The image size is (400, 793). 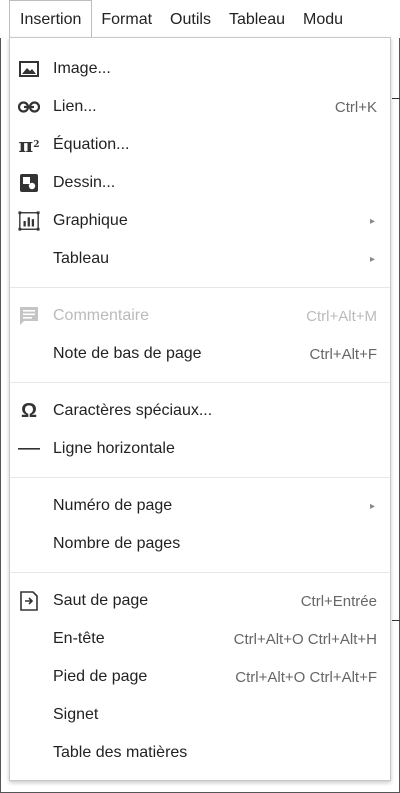 What do you see at coordinates (29, 410) in the screenshot?
I see `omega-icon: Ω` at bounding box center [29, 410].